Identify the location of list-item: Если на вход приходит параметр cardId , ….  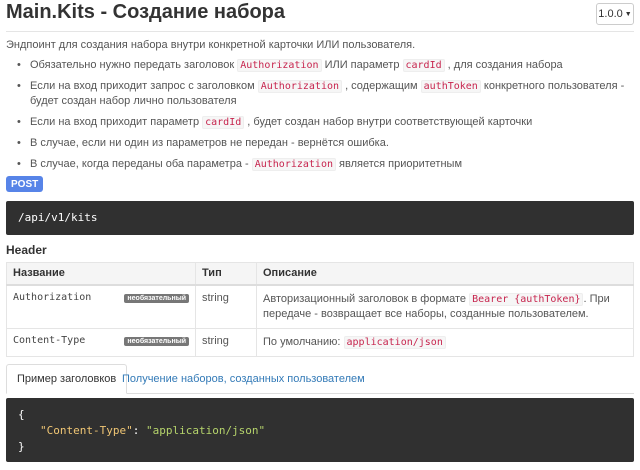
(323, 122).